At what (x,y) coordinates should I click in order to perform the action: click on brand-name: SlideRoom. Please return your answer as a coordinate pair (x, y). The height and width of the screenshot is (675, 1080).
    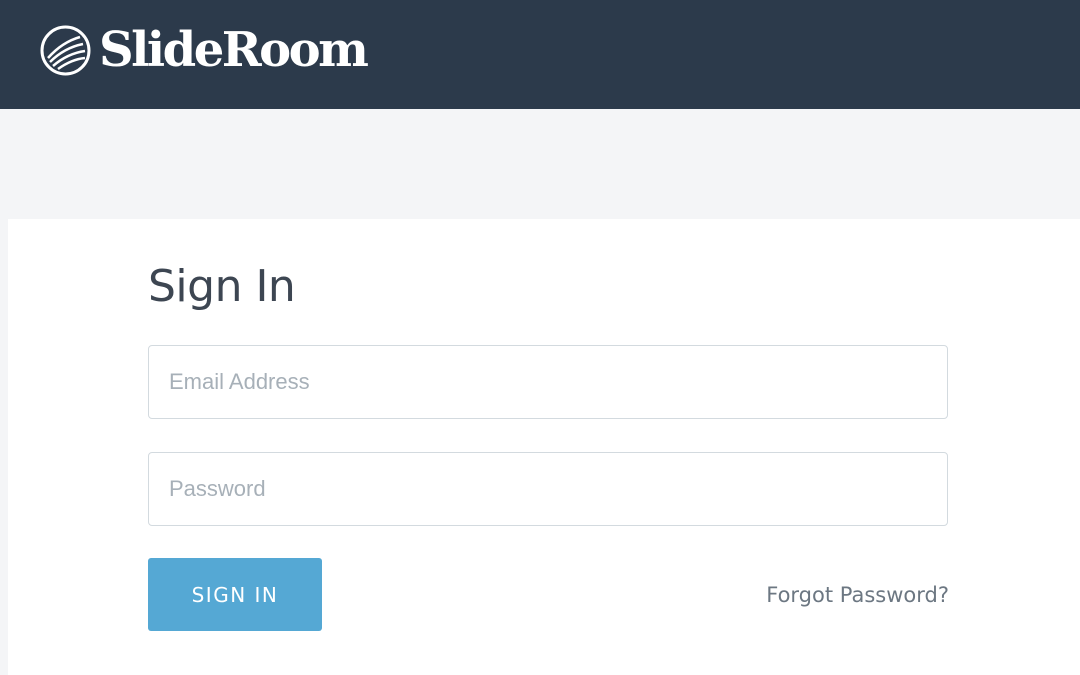
    Looking at the image, I should click on (234, 50).